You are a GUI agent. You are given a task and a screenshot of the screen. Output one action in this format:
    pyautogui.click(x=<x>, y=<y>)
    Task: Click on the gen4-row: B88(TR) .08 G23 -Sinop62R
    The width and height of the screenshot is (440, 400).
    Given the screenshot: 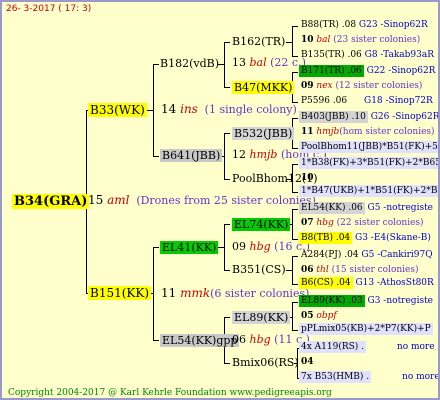 What is the action you would take?
    pyautogui.click(x=364, y=25)
    